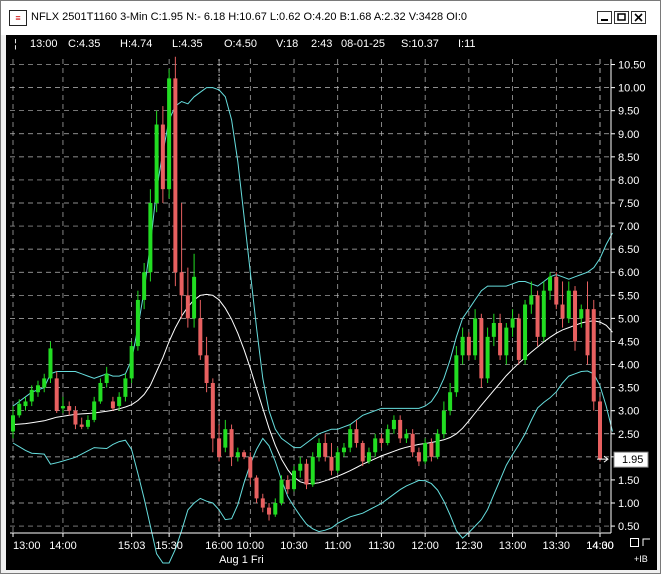 The width and height of the screenshot is (661, 574). What do you see at coordinates (241, 560) in the screenshot?
I see `session-date-label: Aug 1 Fri` at bounding box center [241, 560].